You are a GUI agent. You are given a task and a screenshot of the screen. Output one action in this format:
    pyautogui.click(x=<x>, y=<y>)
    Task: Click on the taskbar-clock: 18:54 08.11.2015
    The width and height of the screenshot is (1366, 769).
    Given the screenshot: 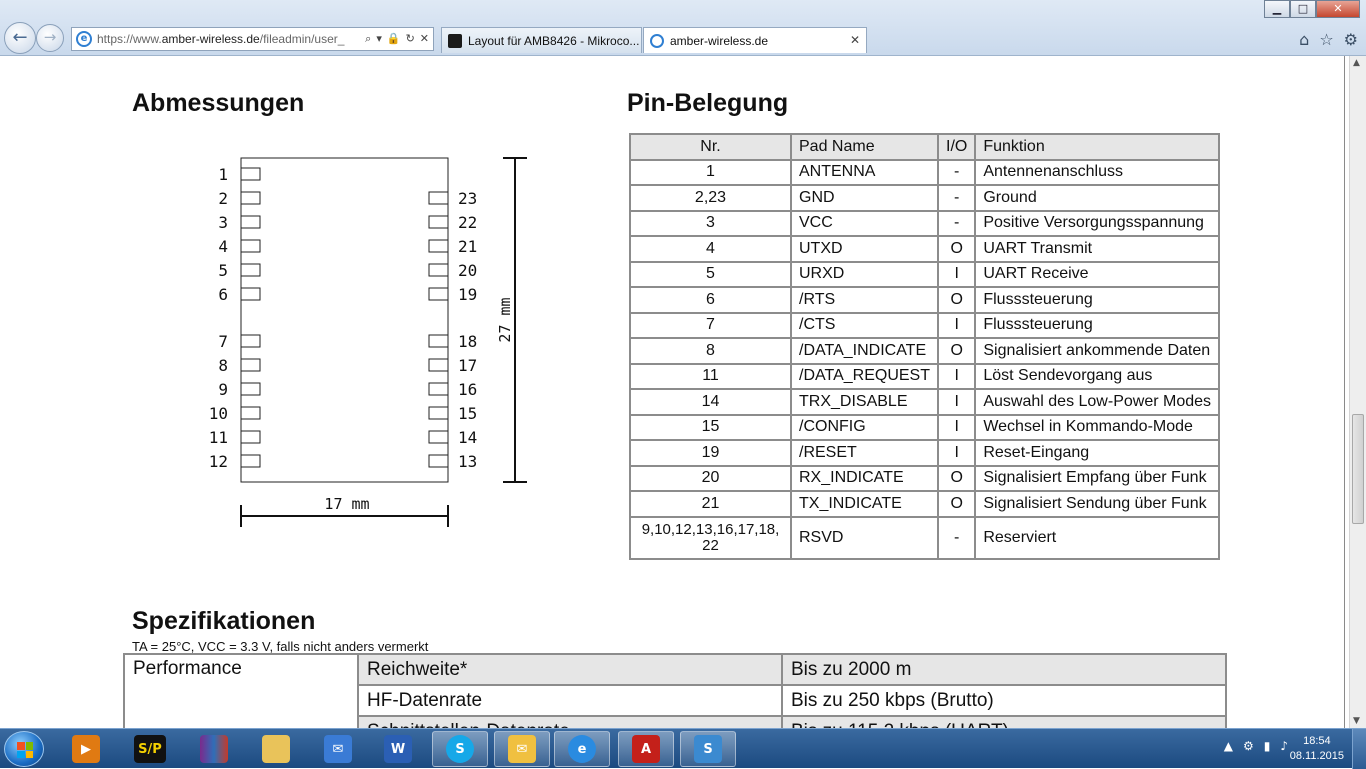 What is the action you would take?
    pyautogui.click(x=1317, y=749)
    